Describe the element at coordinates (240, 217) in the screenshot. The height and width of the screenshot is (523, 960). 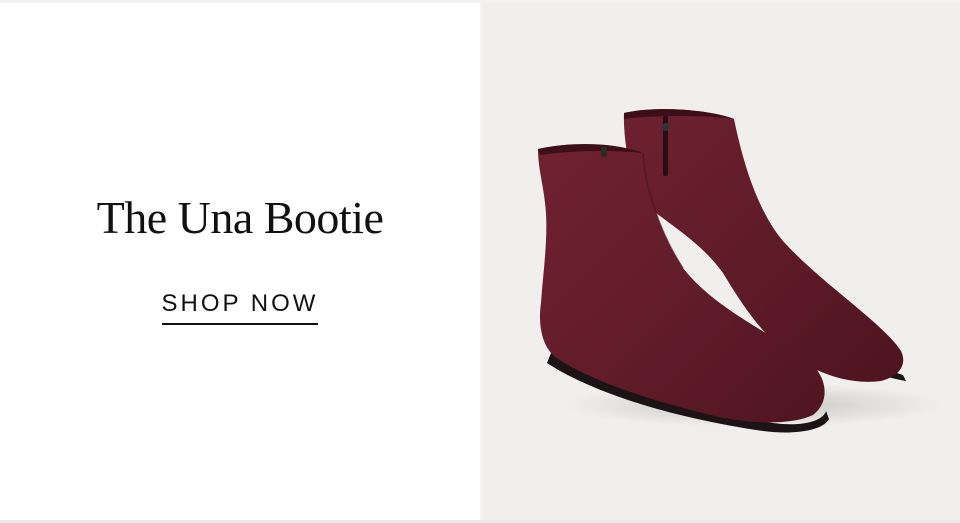
I see `hero-title: The Una Bootie` at that location.